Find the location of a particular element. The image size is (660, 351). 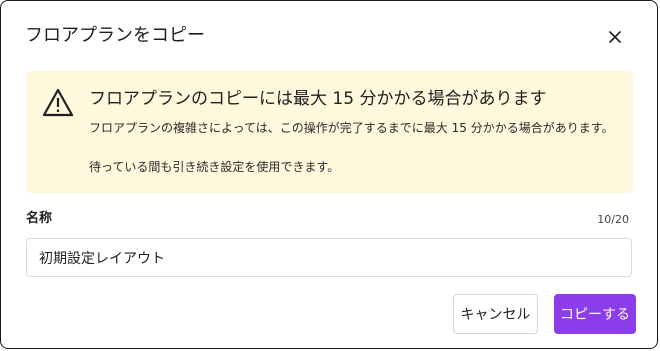

name-input is located at coordinates (329, 257).